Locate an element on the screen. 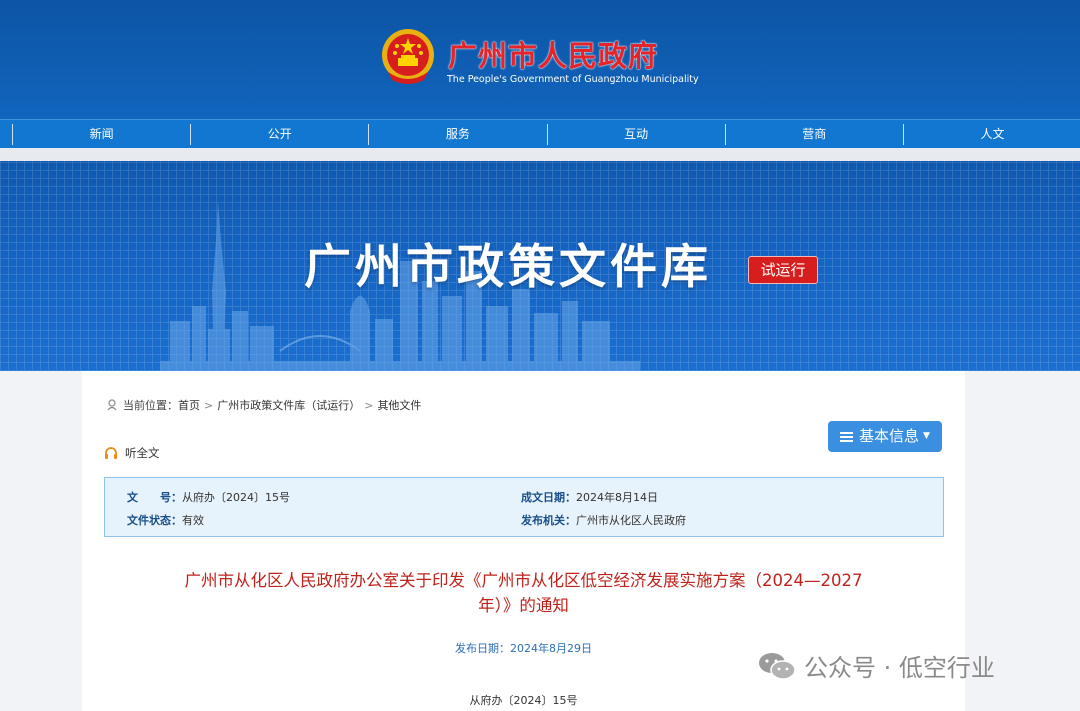  basic-info-label: 基本信息 is located at coordinates (889, 436).